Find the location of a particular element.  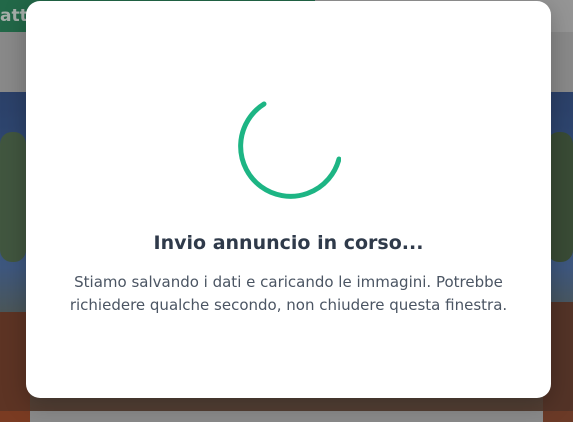

loading-spinner-icon is located at coordinates (286, 152).